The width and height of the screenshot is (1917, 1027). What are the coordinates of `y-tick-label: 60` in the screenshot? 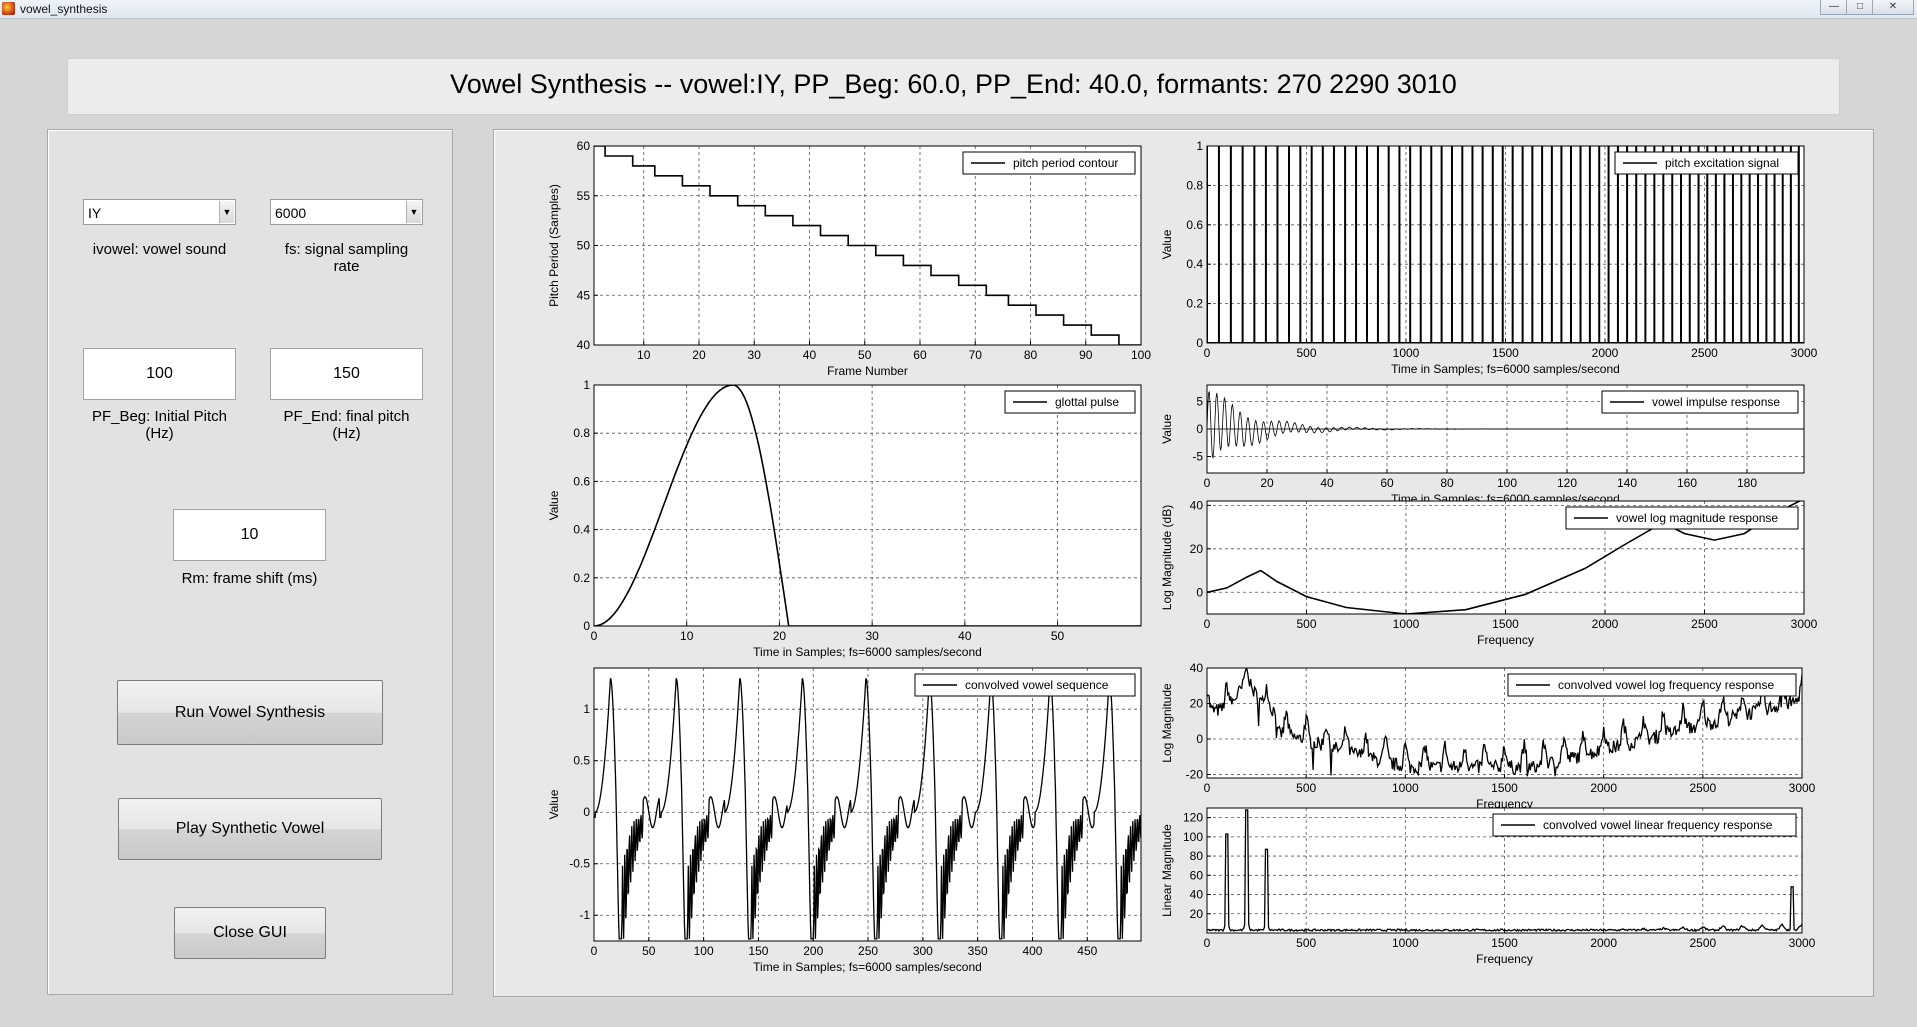 It's located at (1197, 875).